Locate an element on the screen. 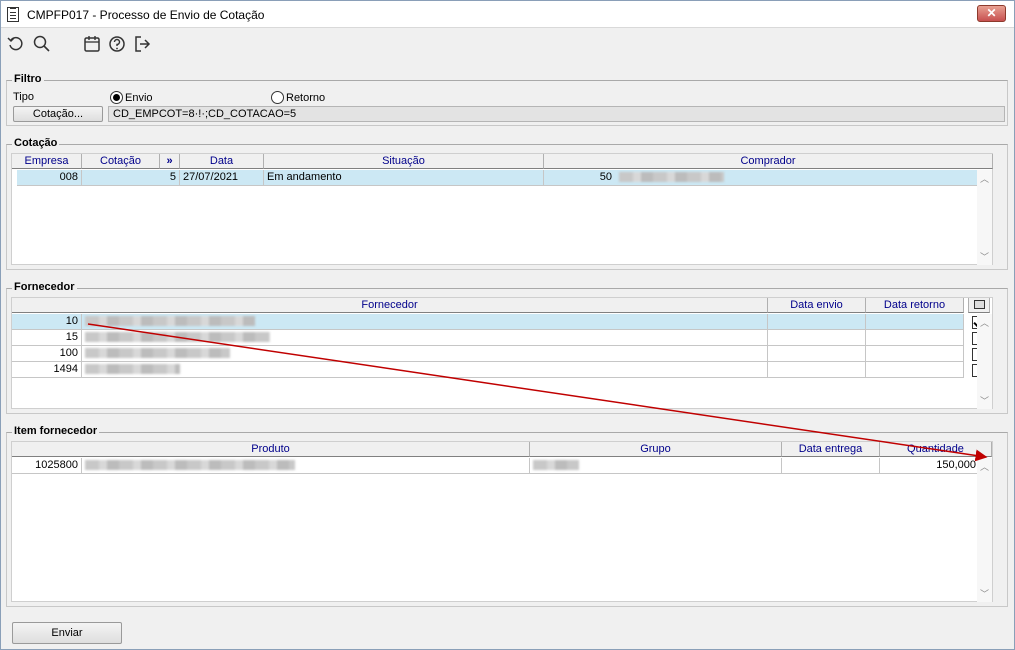 Image resolution: width=1015 pixels, height=650 pixels. col-expand: » is located at coordinates (170, 161).